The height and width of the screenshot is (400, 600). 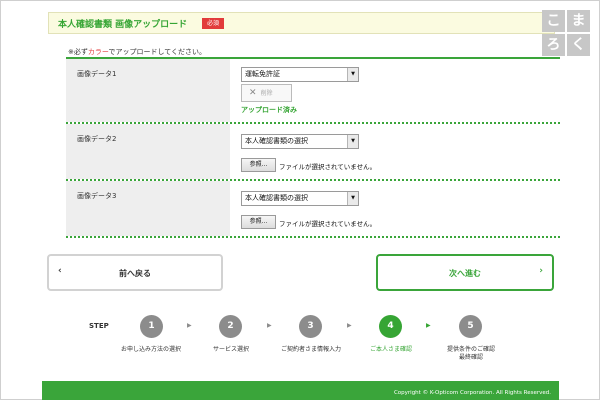 I want to click on chevron-right-icon: ›, so click(x=541, y=271).